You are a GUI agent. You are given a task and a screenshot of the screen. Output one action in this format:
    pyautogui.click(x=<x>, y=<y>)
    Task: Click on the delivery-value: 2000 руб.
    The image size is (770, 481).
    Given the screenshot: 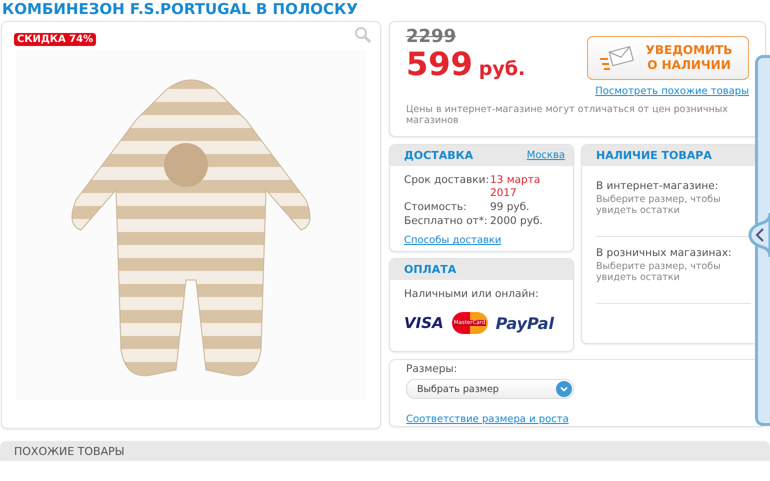 What is the action you would take?
    pyautogui.click(x=517, y=221)
    